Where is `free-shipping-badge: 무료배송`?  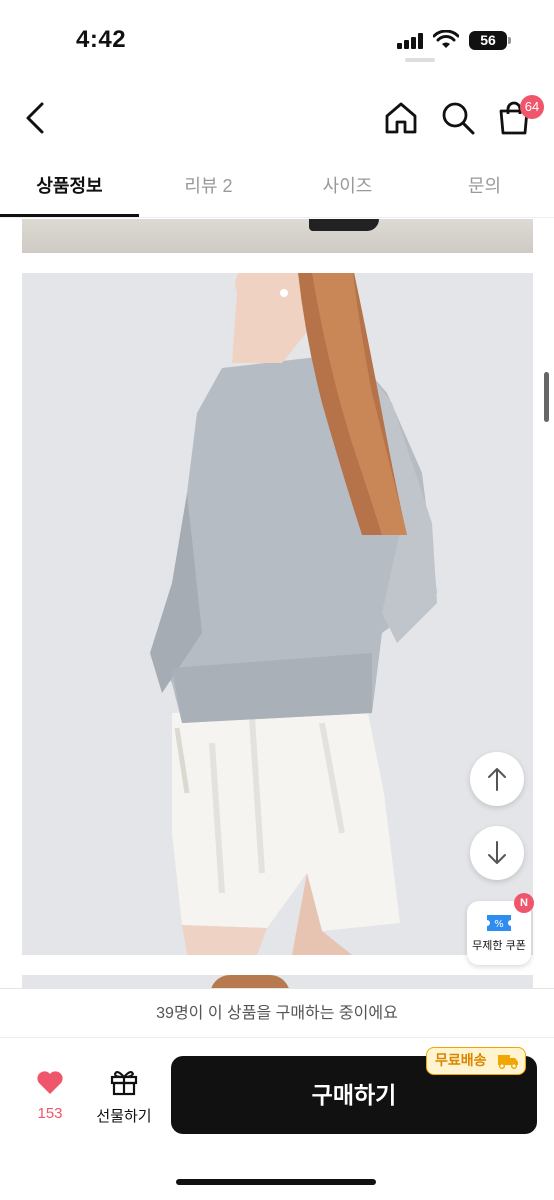
free-shipping-badge: 무료배송 is located at coordinates (476, 1061).